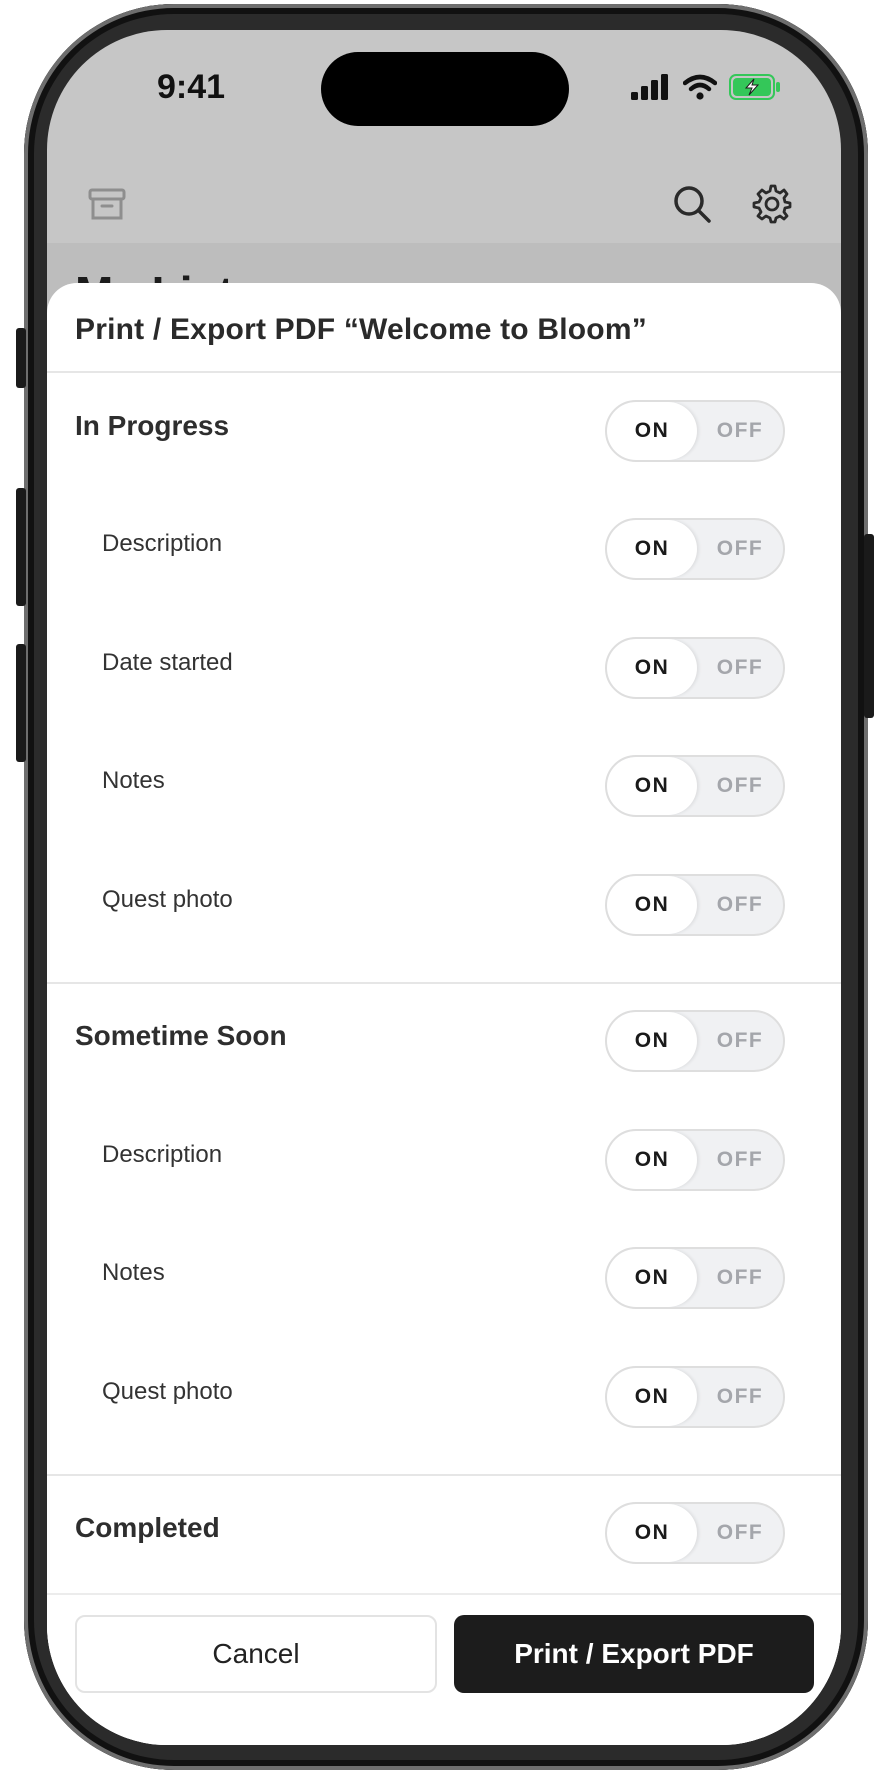 Image resolution: width=887 pixels, height=1774 pixels. I want to click on completed-toggle: ON OFF, so click(695, 1533).